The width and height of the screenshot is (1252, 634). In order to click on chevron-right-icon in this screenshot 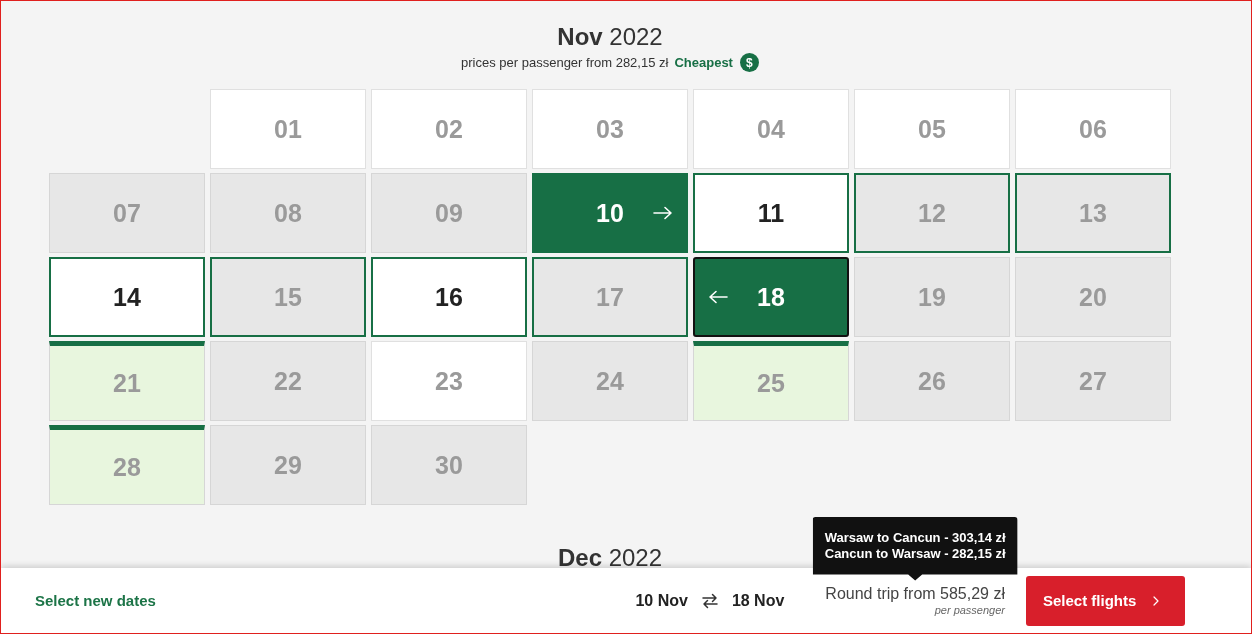, I will do `click(1156, 600)`.